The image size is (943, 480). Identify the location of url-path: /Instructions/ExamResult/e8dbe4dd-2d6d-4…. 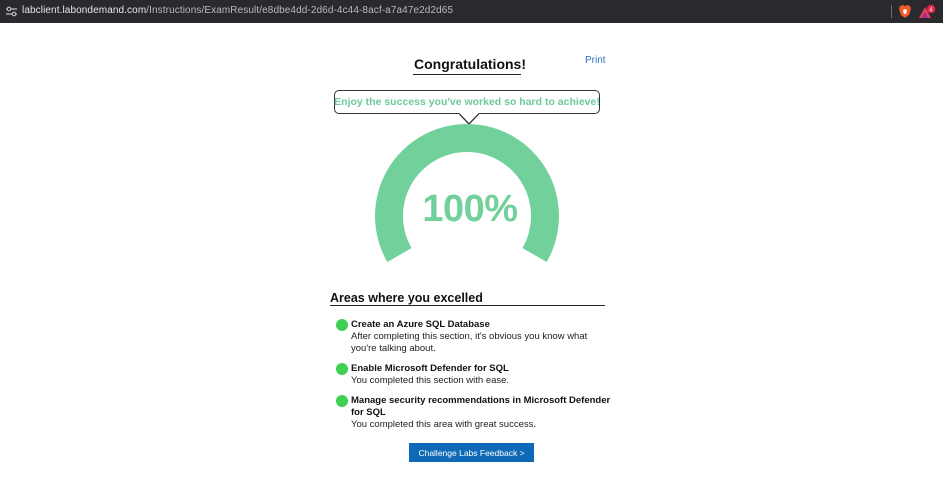
(300, 10).